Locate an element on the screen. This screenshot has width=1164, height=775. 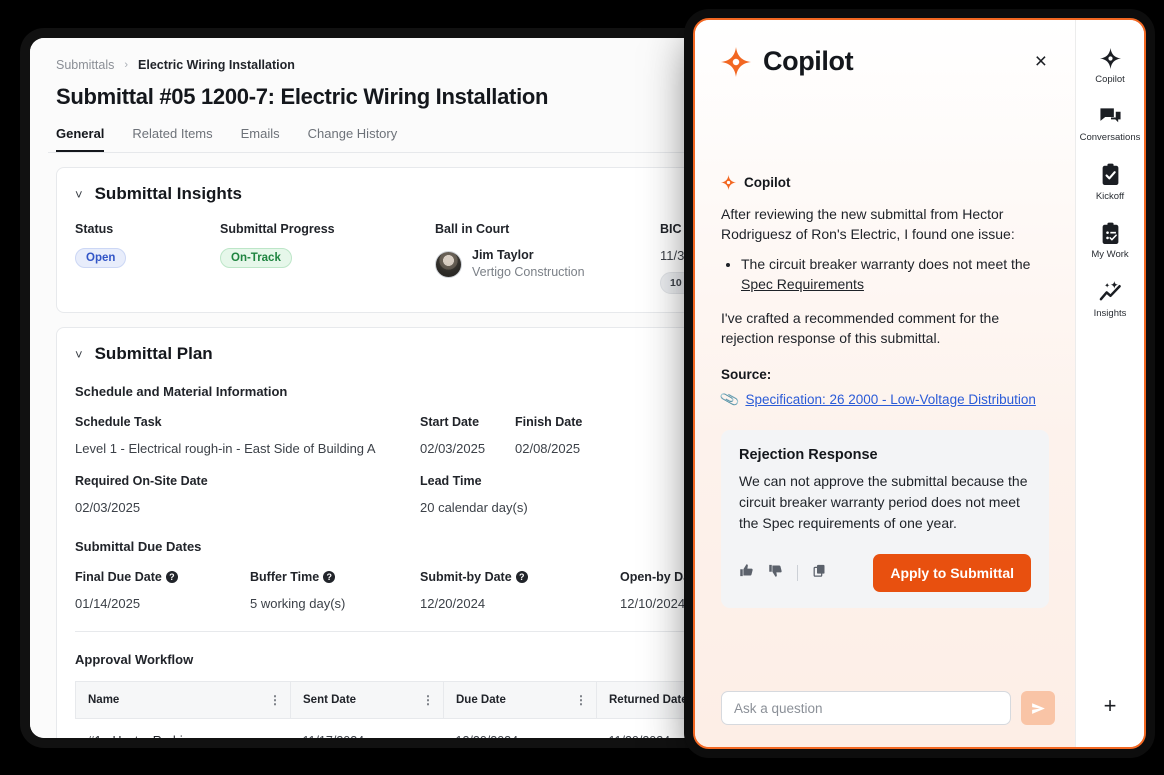
breadcrumb-current: Electric Wiring Installation is located at coordinates (216, 65).